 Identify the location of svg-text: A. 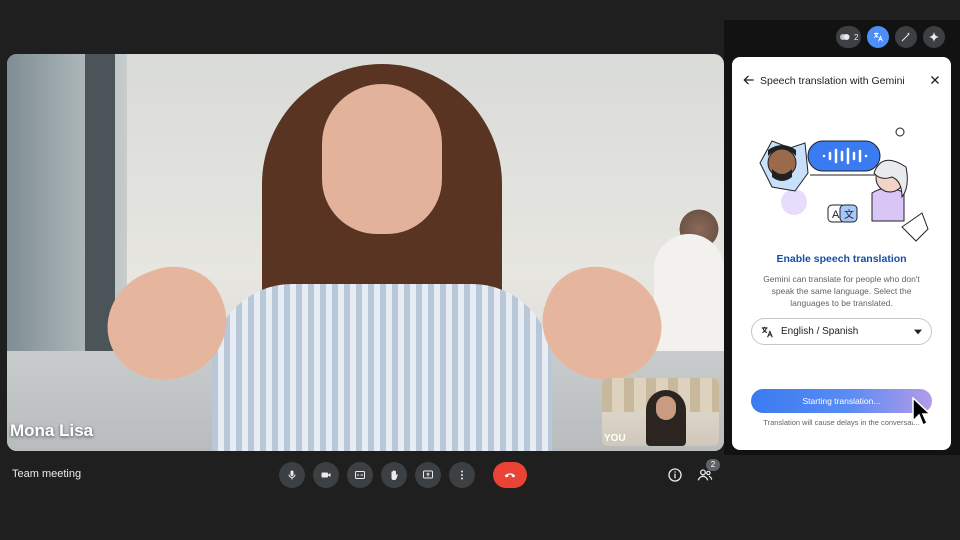
(836, 215).